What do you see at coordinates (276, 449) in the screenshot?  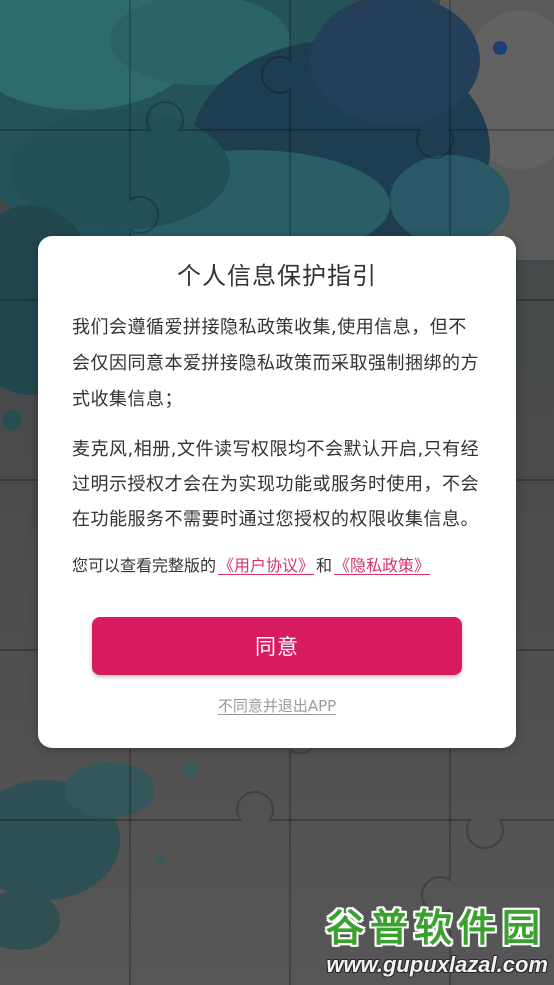 I see `paragraph-line: 麦克风,相册,文件读写权限均不会默认开启,只有经` at bounding box center [276, 449].